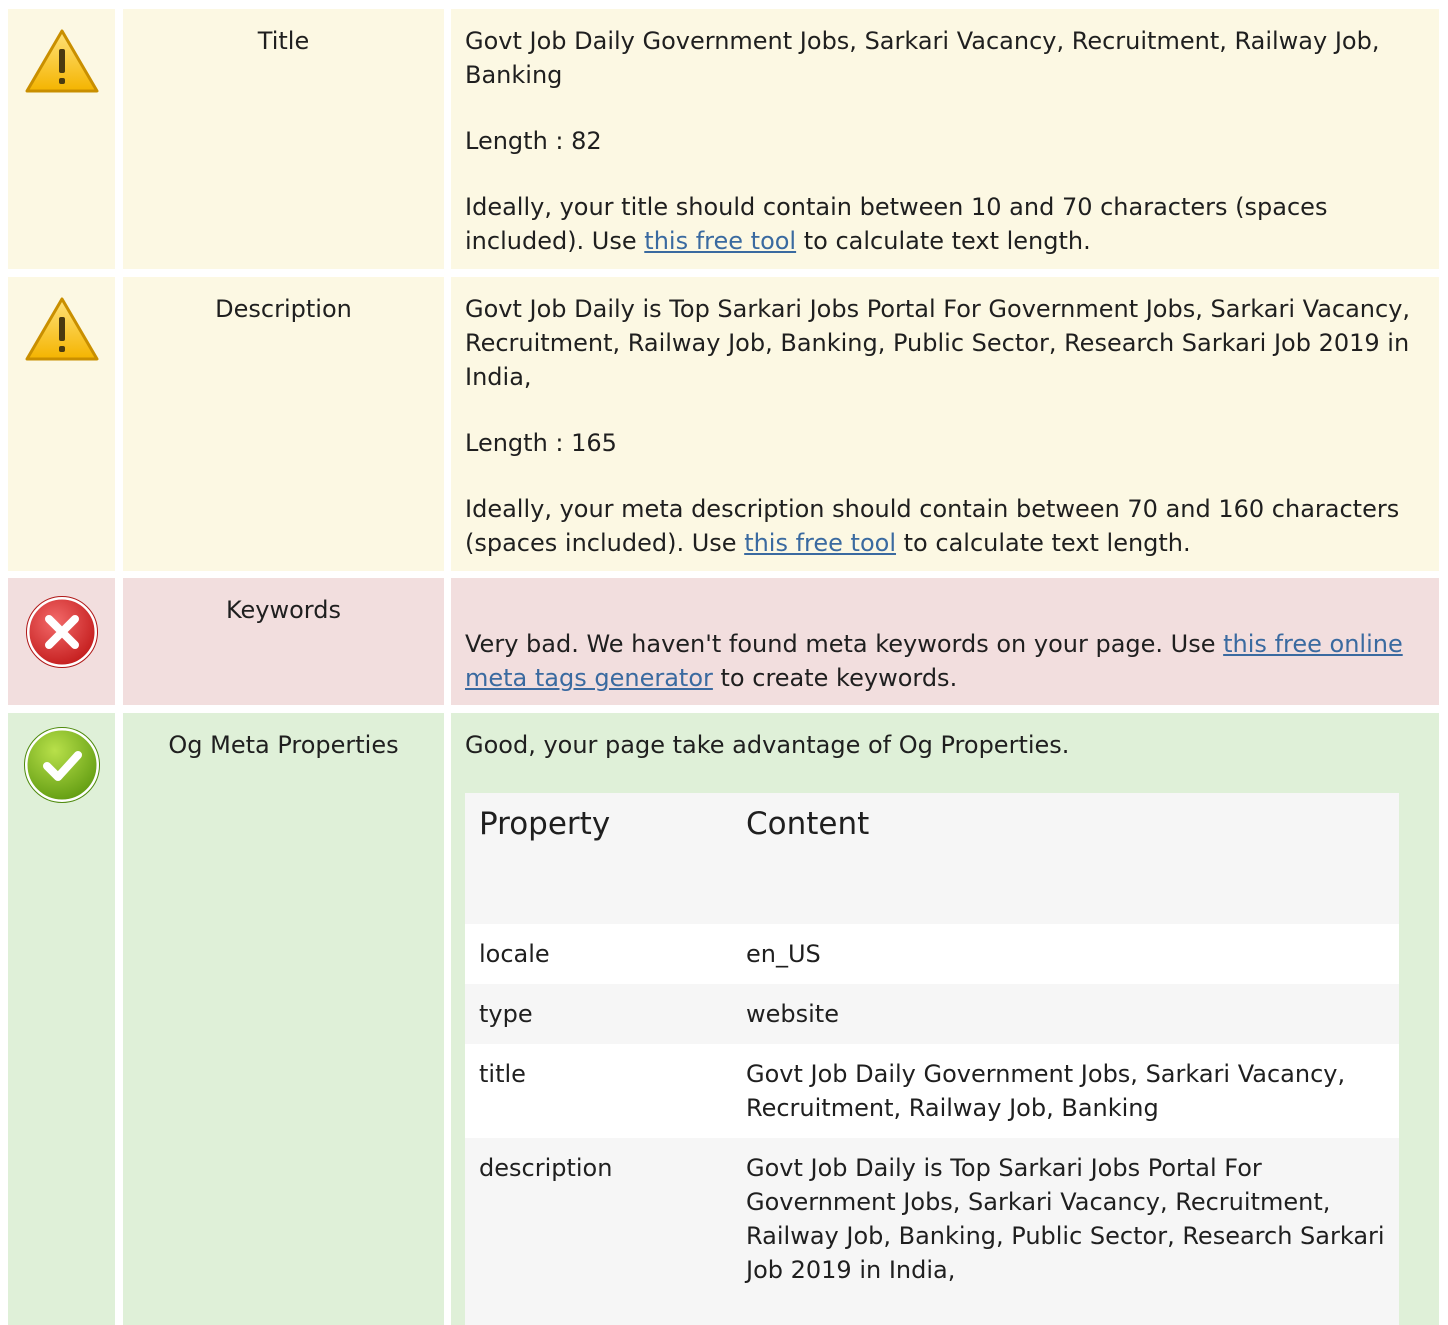  I want to click on content-cell: website, so click(1065, 1014).